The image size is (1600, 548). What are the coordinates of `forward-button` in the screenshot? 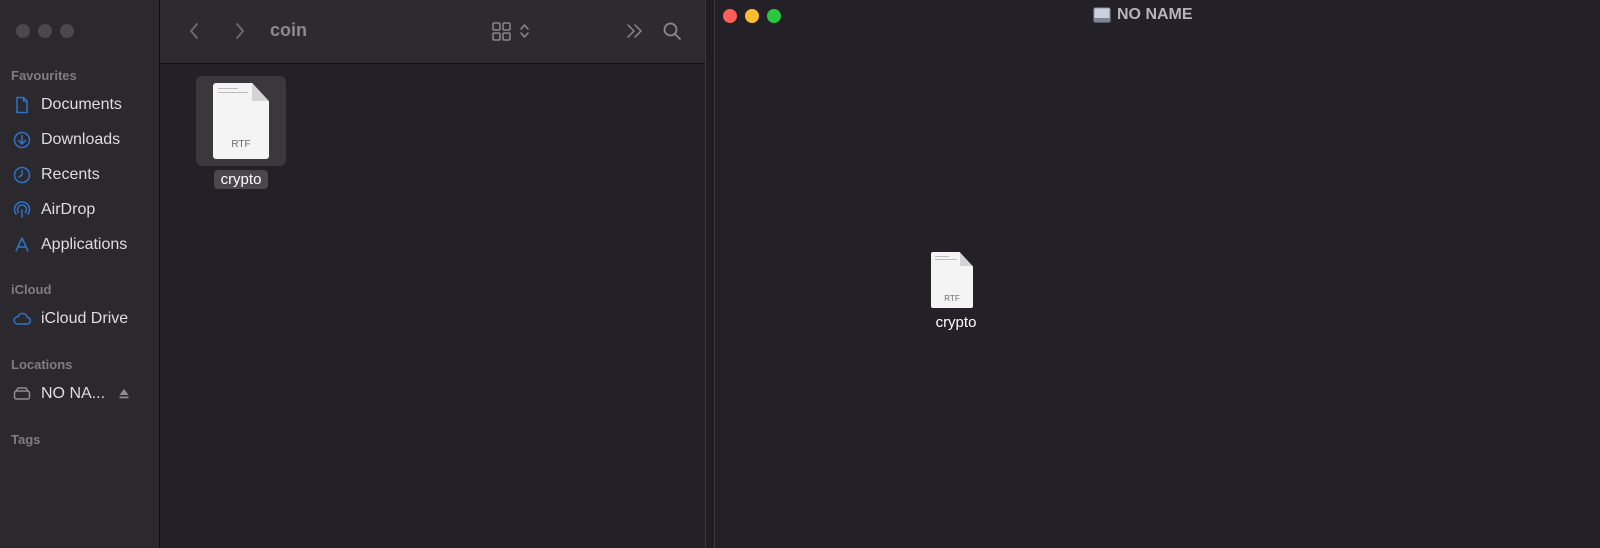 It's located at (239, 31).